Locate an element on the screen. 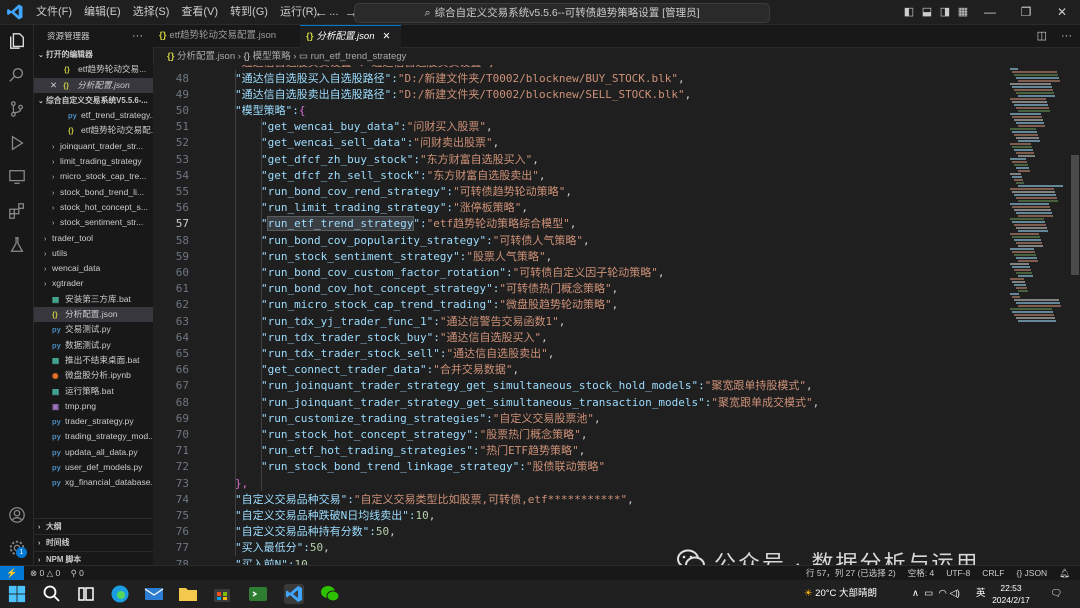 This screenshot has width=1080, height=608. file-tree-item: {} 分析配置.json is located at coordinates (93, 315).